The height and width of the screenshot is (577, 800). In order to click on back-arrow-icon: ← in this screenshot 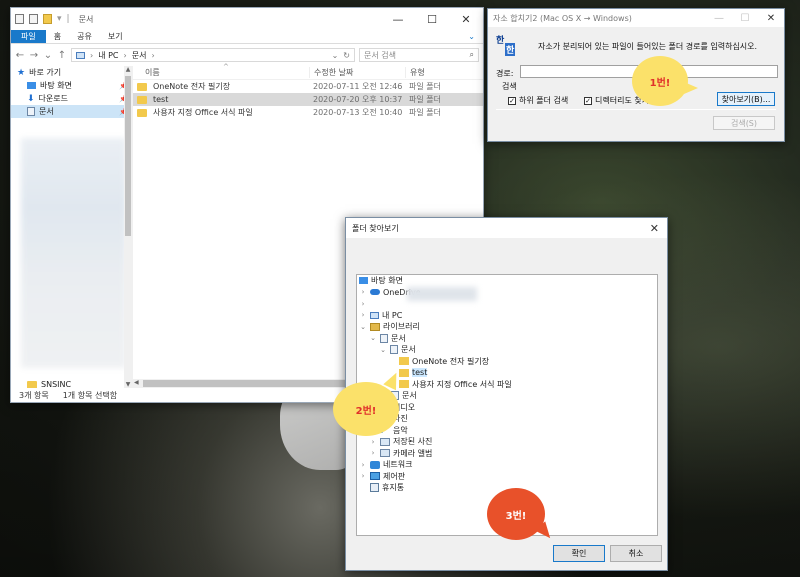, I will do `click(20, 55)`.